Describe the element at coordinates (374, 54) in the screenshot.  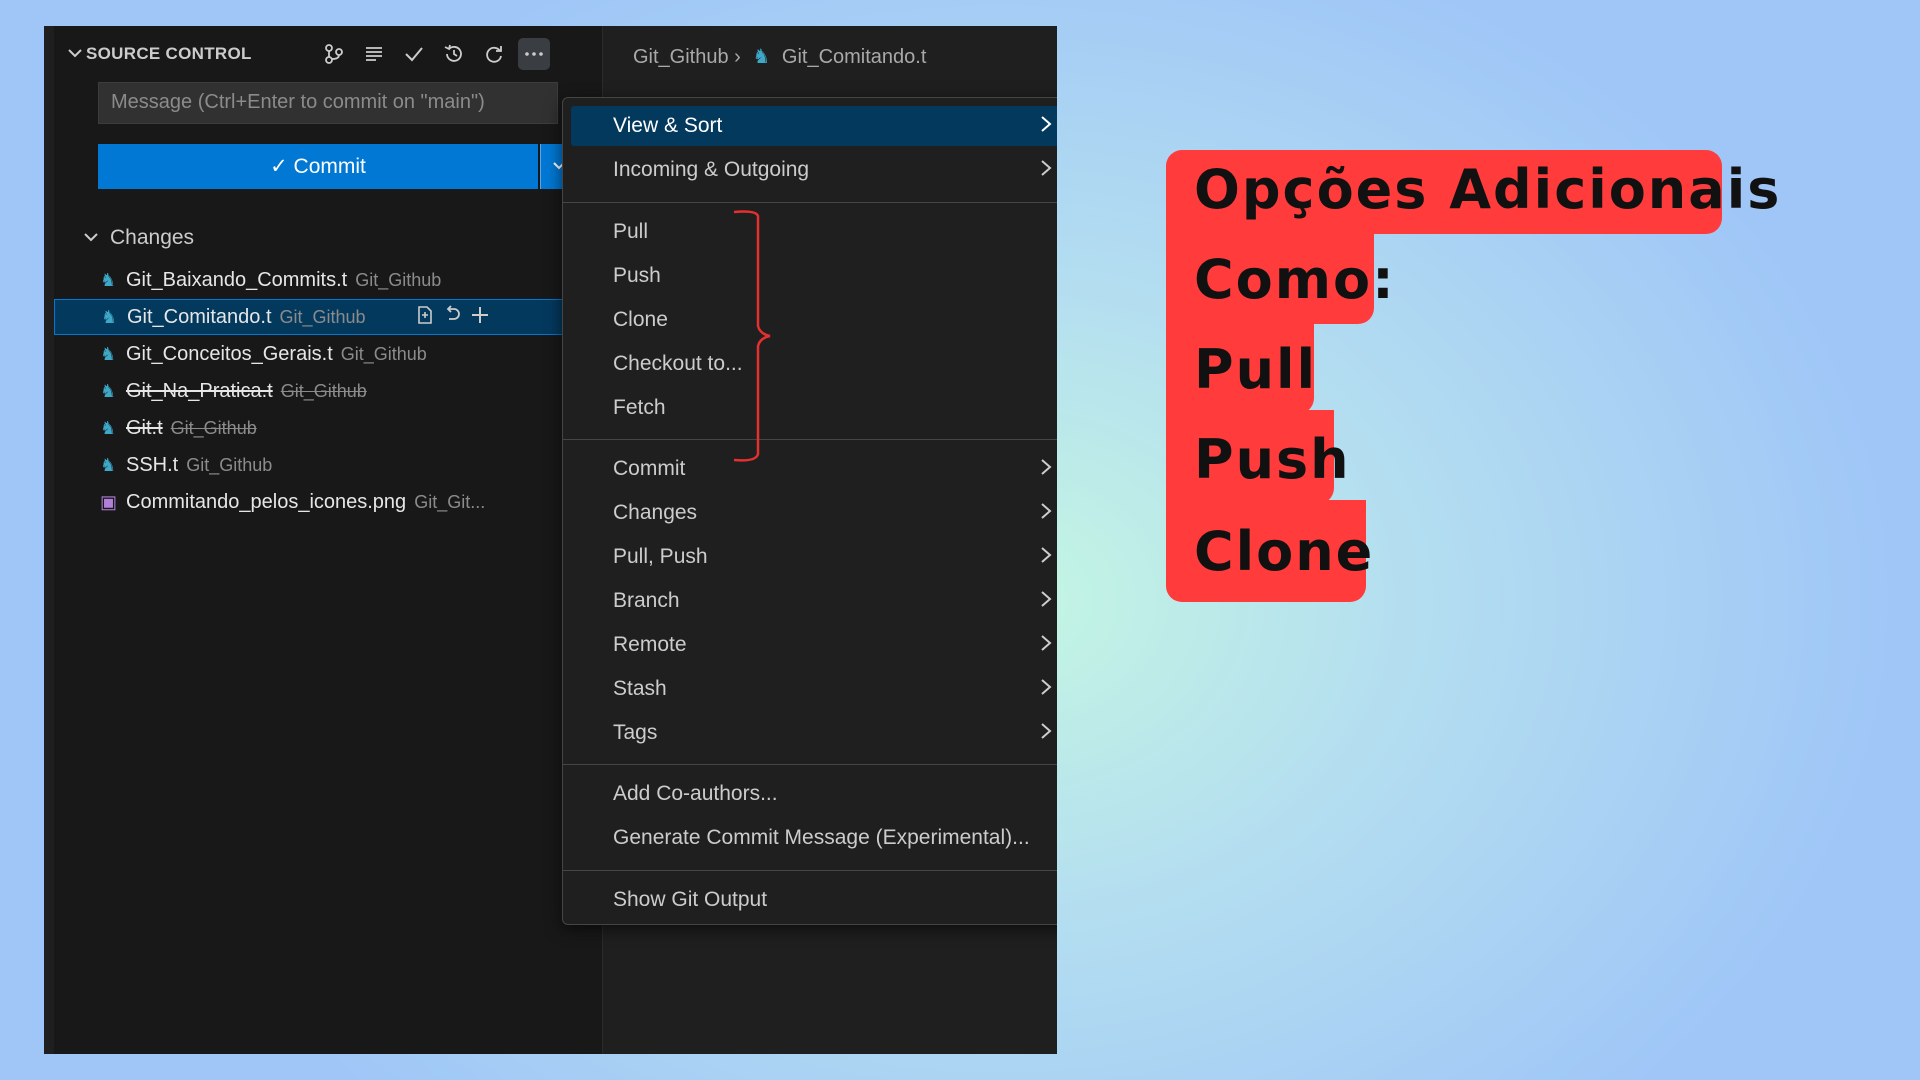
I see `list-icon` at that location.